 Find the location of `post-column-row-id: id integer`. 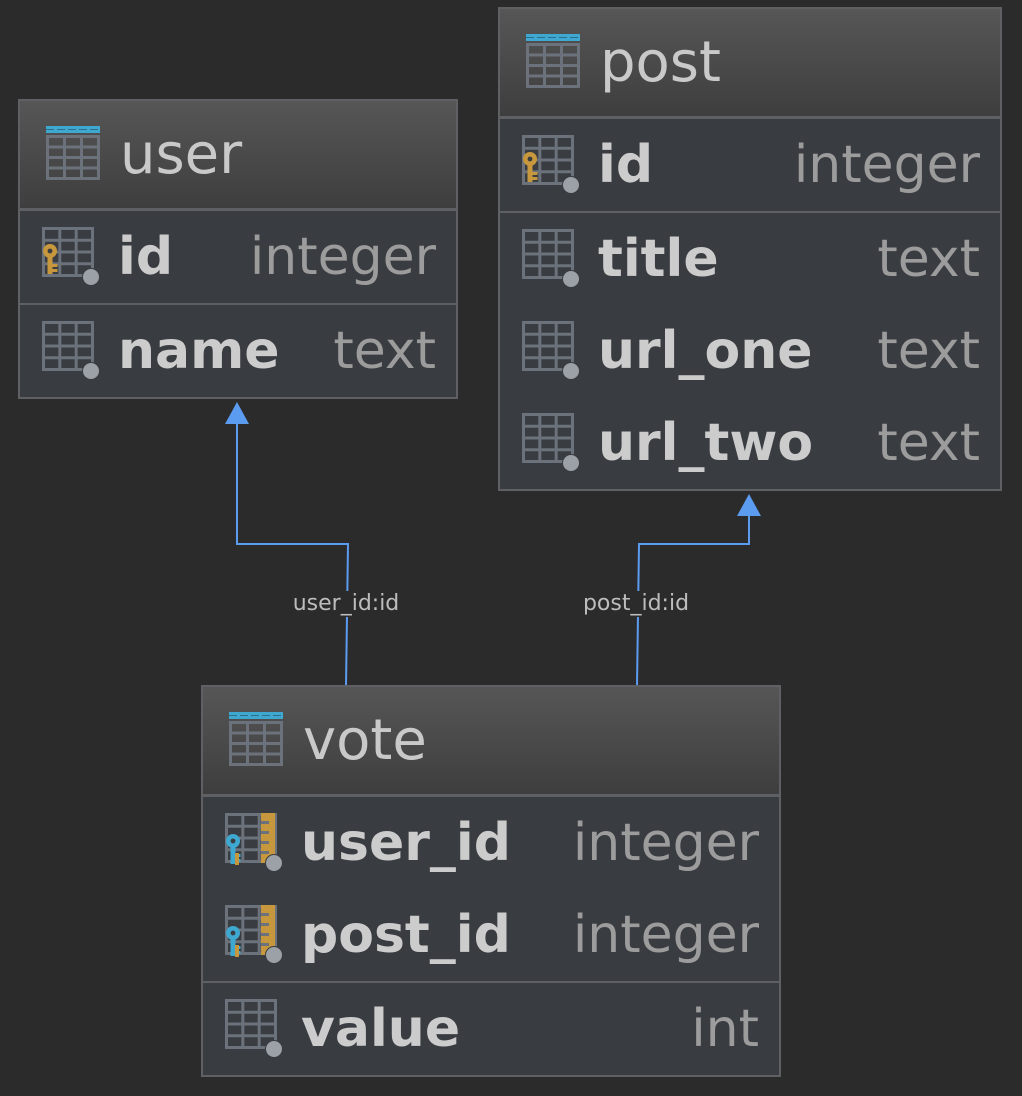

post-column-row-id: id integer is located at coordinates (750, 165).